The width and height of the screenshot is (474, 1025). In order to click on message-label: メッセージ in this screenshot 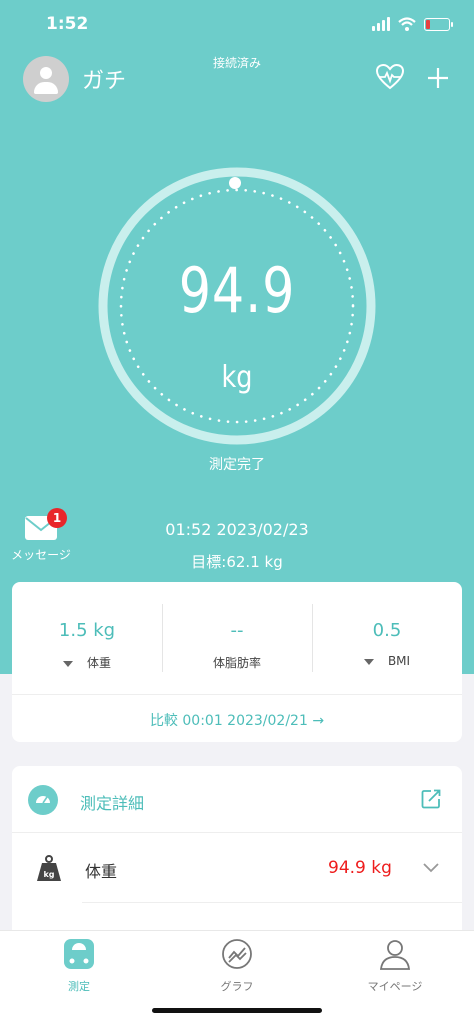, I will do `click(41, 555)`.